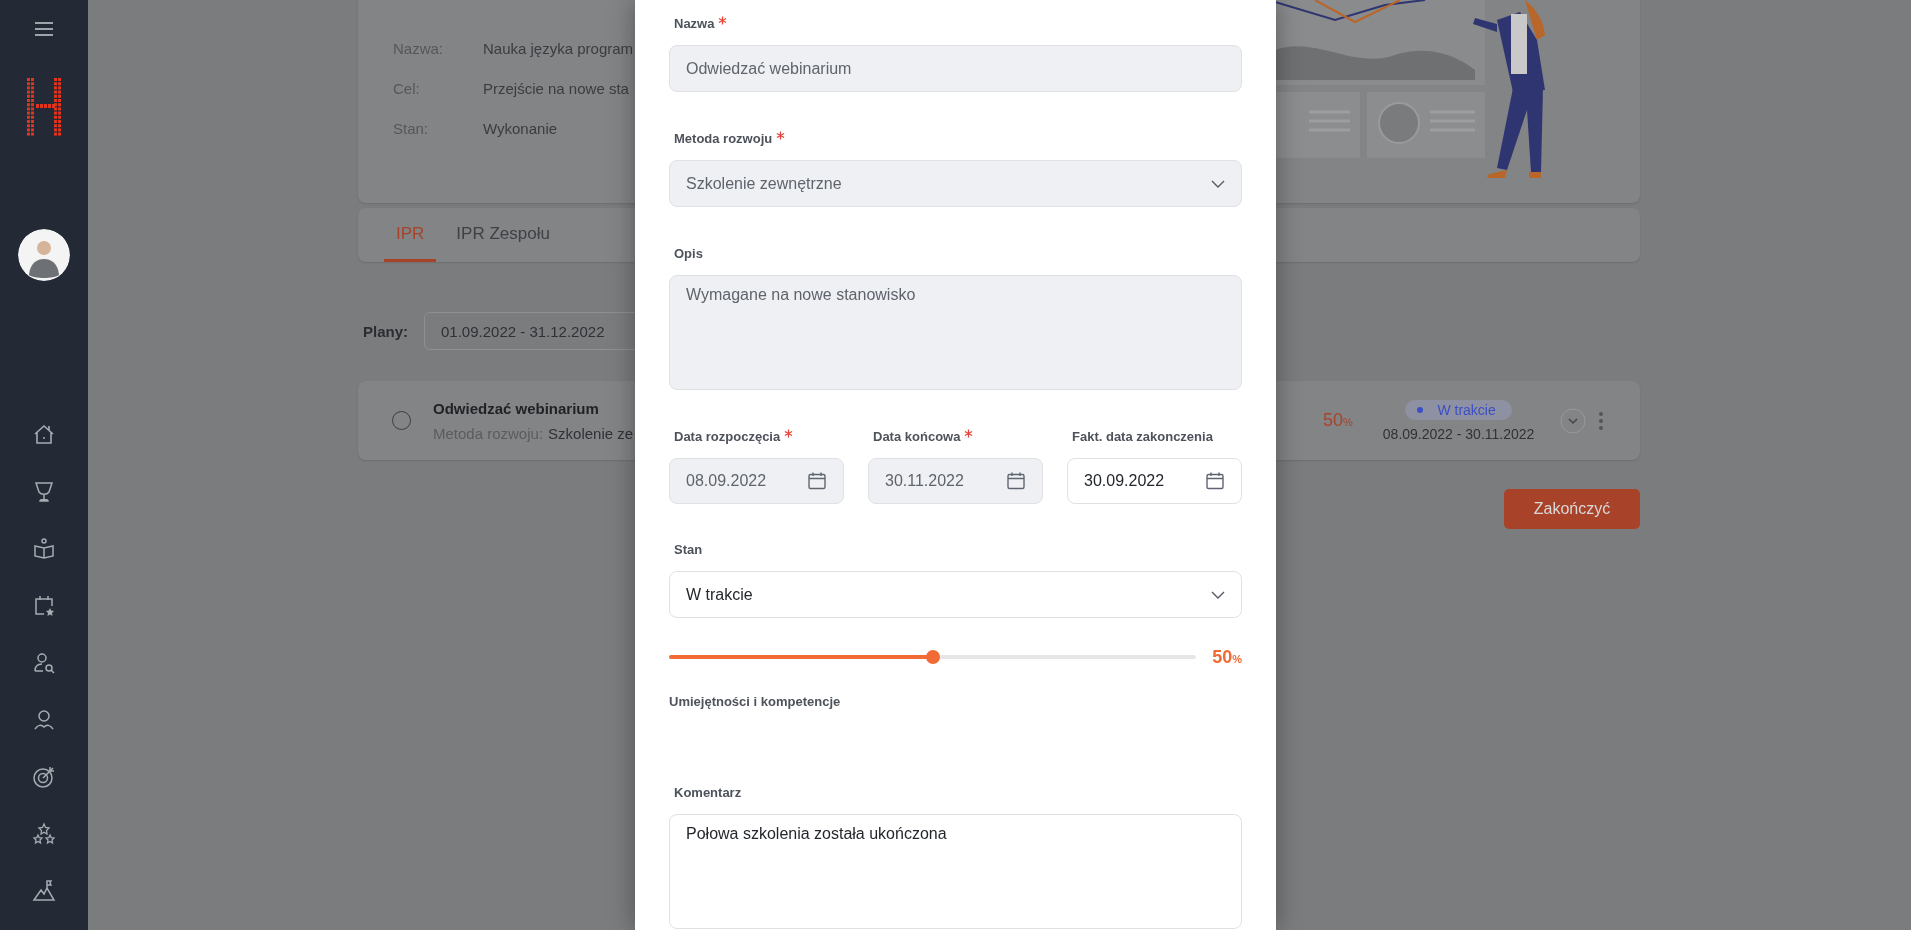 Image resolution: width=1911 pixels, height=930 pixels. Describe the element at coordinates (44, 435) in the screenshot. I see `home-icon` at that location.